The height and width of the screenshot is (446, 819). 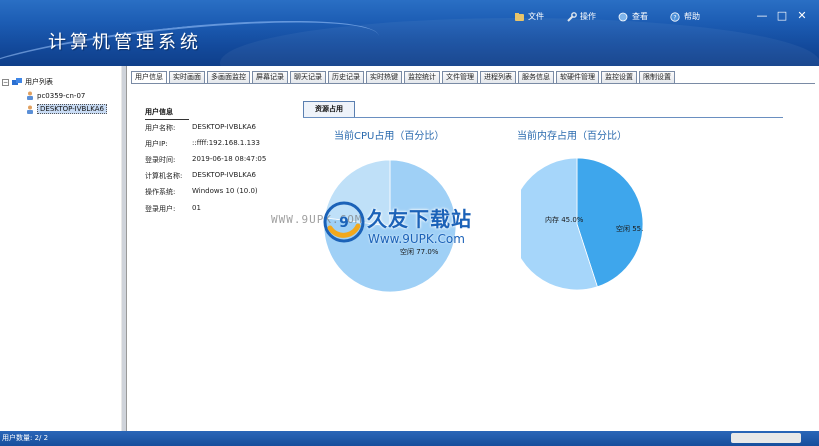 I want to click on svg-text: 9, so click(x=344, y=223).